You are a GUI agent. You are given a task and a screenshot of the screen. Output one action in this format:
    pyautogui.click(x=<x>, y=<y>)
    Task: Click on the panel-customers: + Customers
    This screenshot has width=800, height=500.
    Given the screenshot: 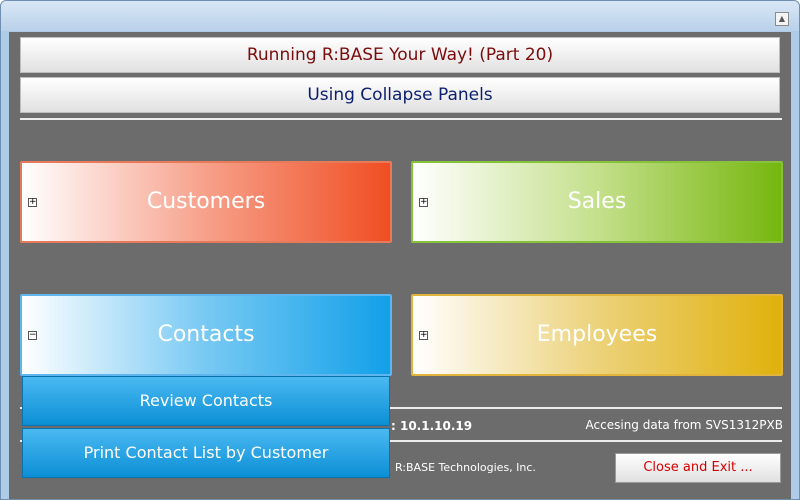 What is the action you would take?
    pyautogui.click(x=206, y=202)
    